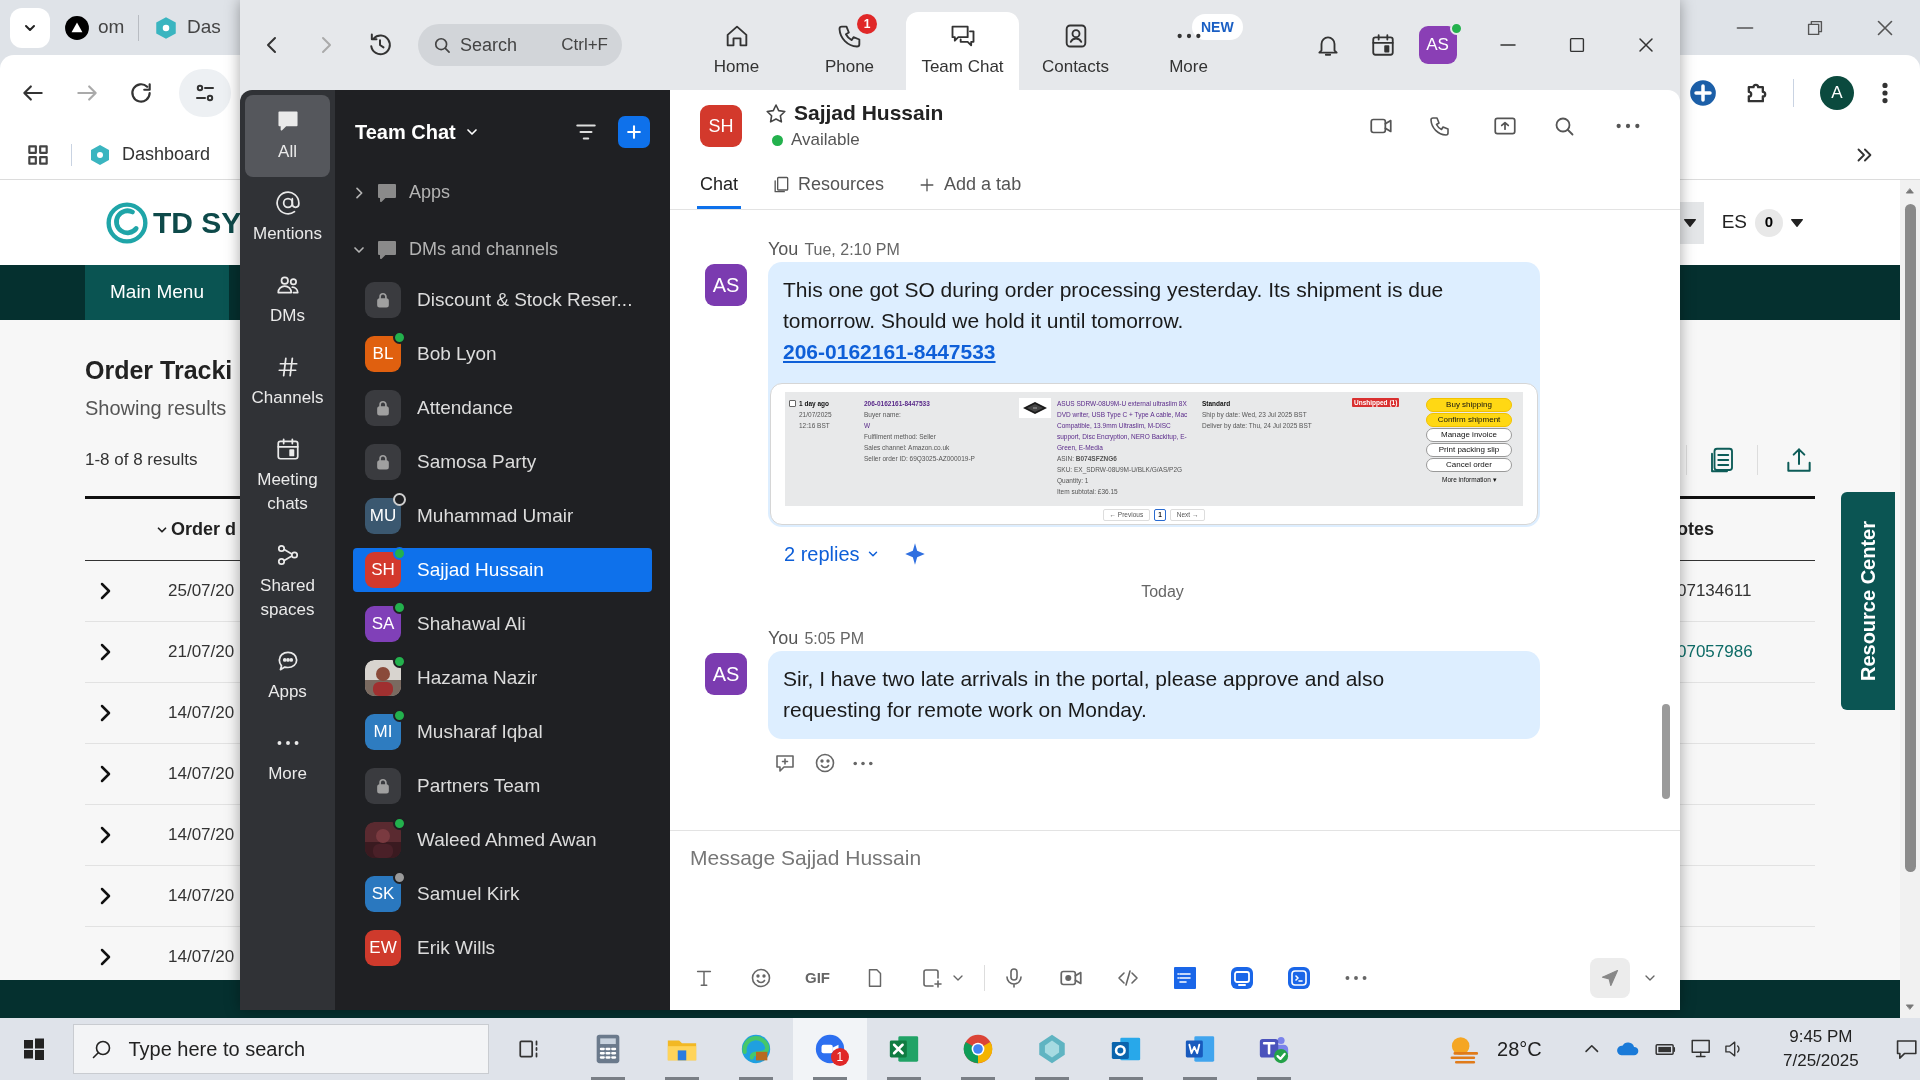  I want to click on profile-avatar: A, so click(1837, 92).